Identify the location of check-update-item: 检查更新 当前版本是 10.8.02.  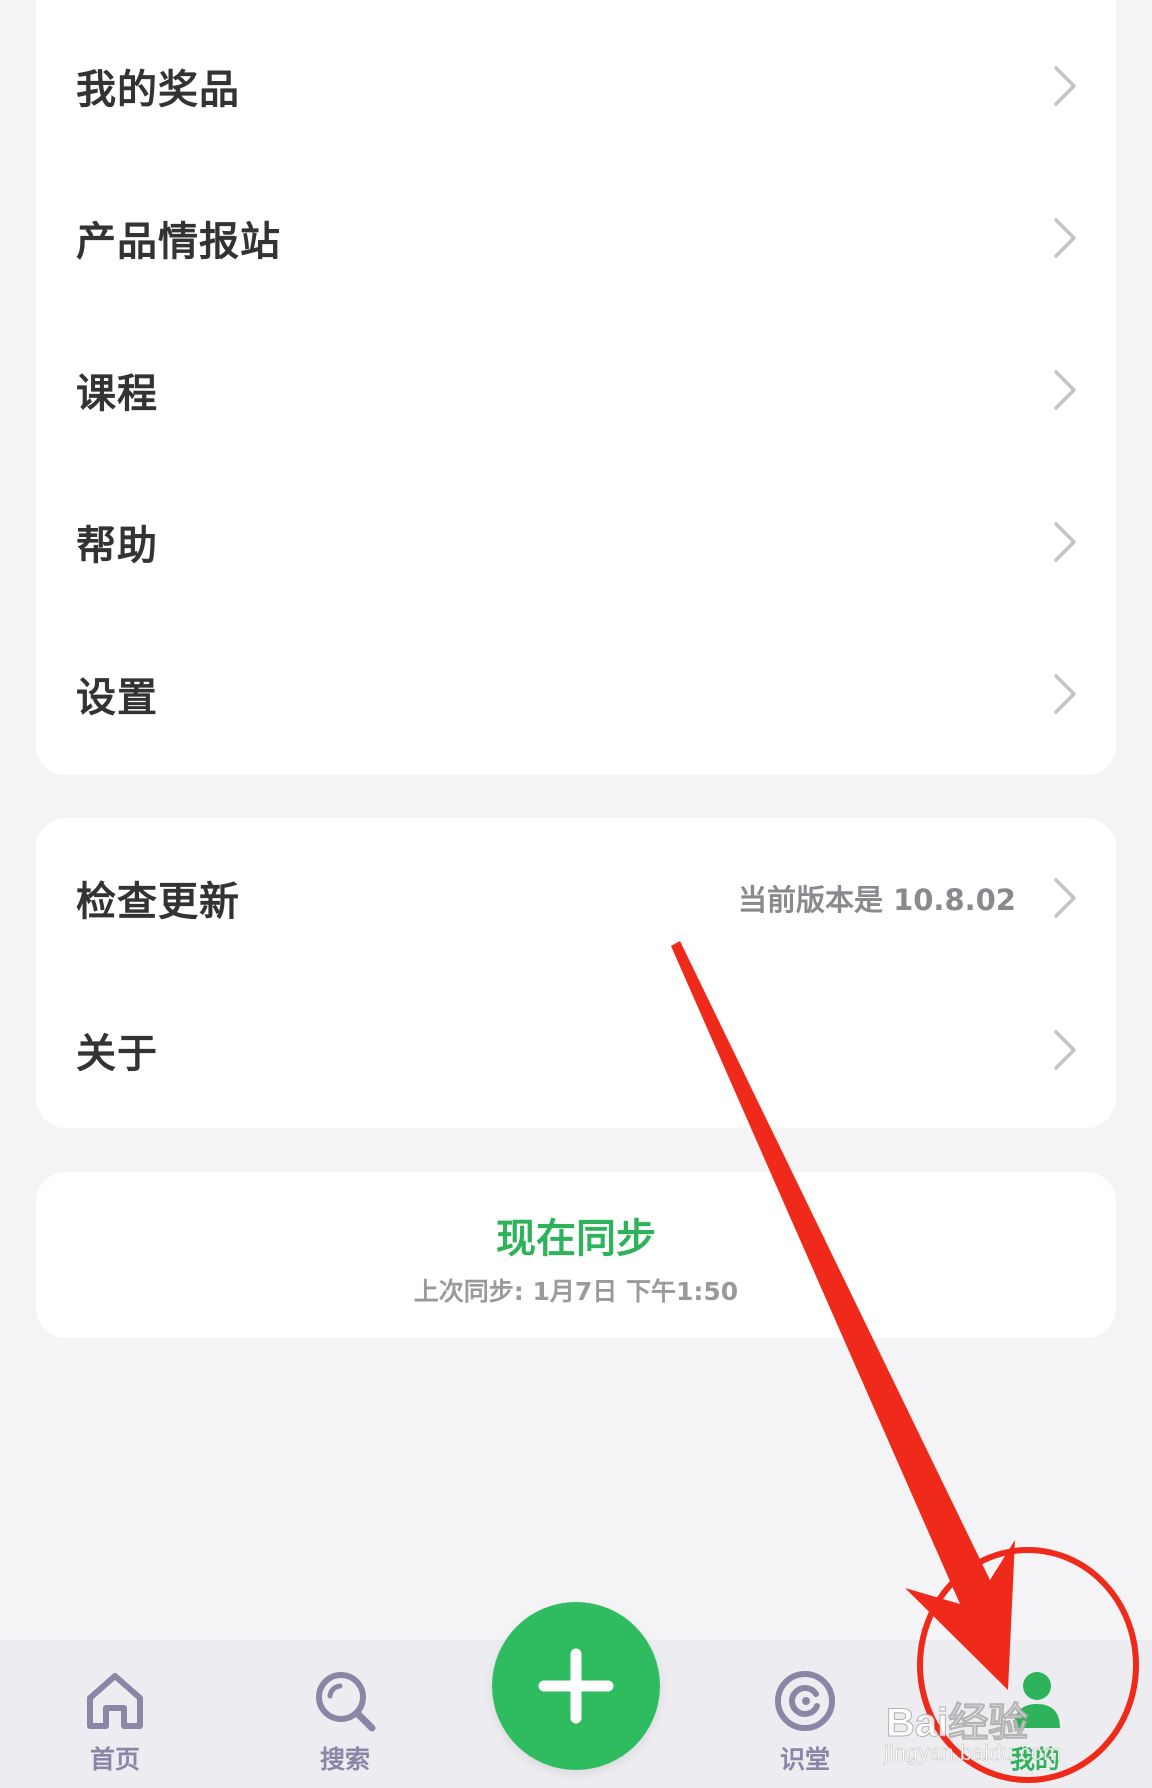
(576, 898).